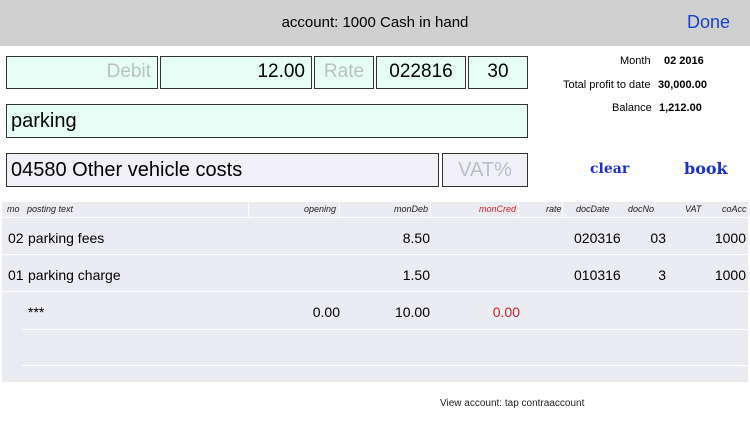 The width and height of the screenshot is (750, 422). Describe the element at coordinates (641, 209) in the screenshot. I see `col-header-docno: docNo` at that location.